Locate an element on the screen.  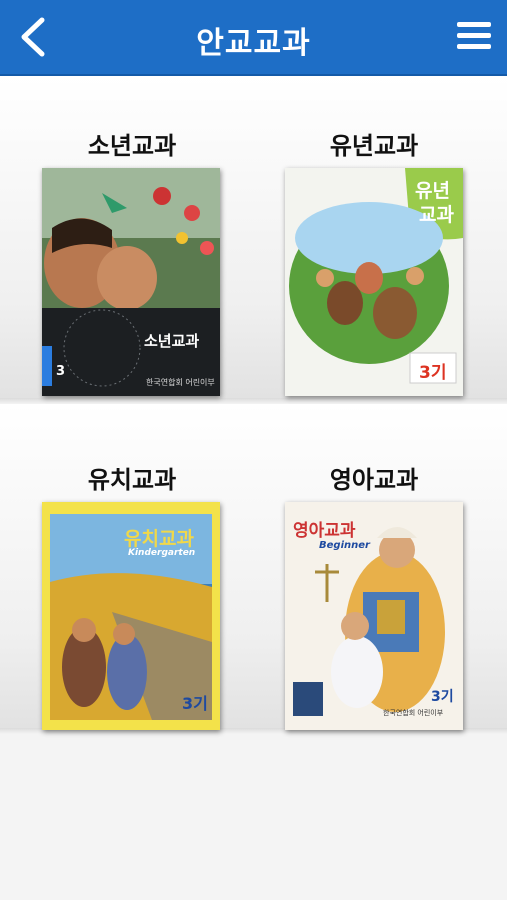
cover-title-kindergarten: 유치교과 is located at coordinates (159, 539).